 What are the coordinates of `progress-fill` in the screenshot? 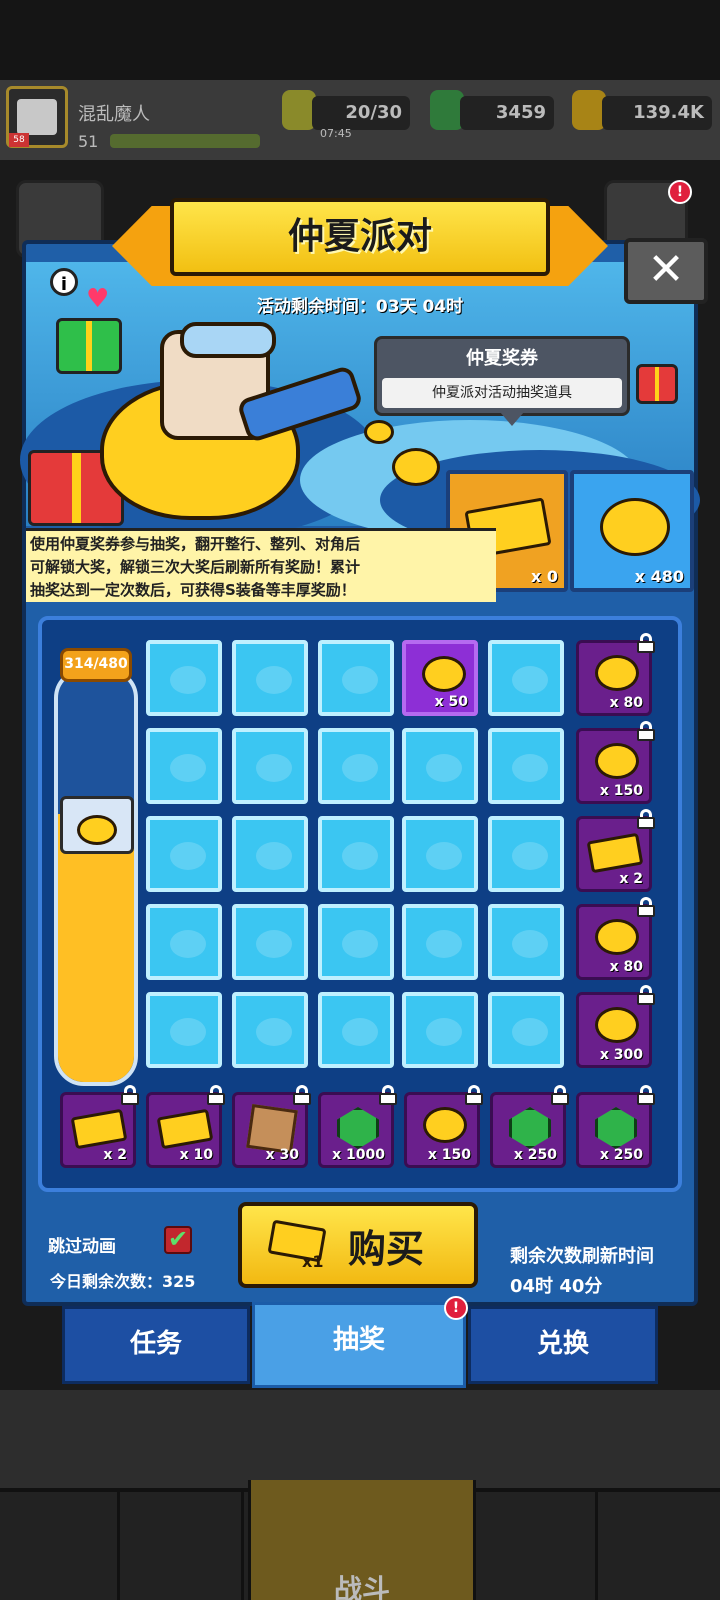 It's located at (96, 947).